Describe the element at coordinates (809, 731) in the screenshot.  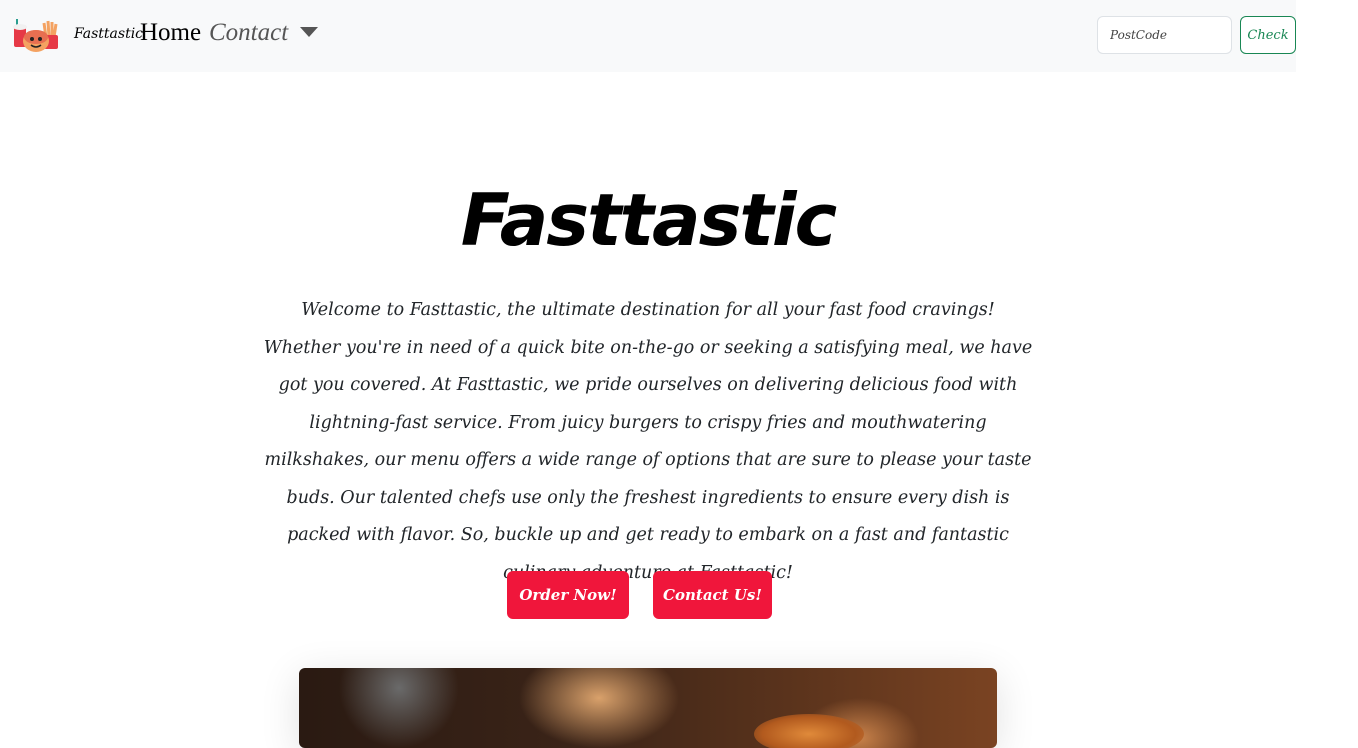
I see `food-dish` at that location.